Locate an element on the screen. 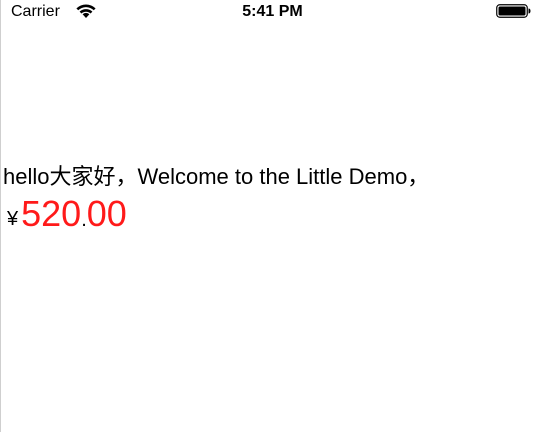 The image size is (543, 432). status-bar: Carrier 5:41 PM is located at coordinates (272, 13).